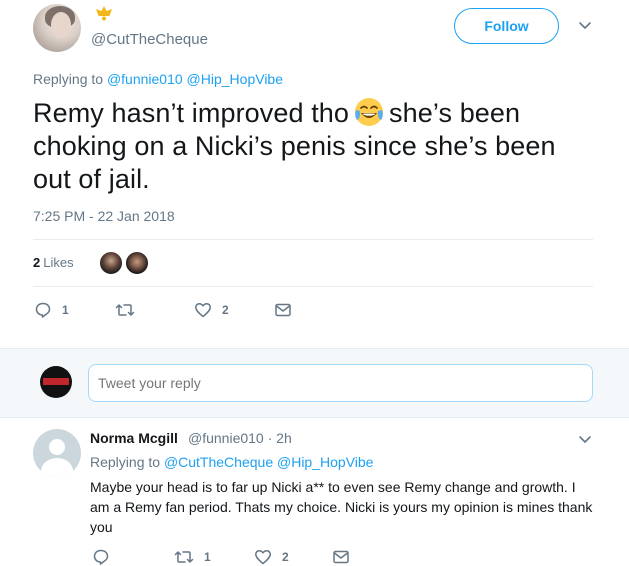 This screenshot has width=629, height=566. Describe the element at coordinates (191, 113) in the screenshot. I see `tweet-text-part: Remy hasn’t improved tho` at that location.